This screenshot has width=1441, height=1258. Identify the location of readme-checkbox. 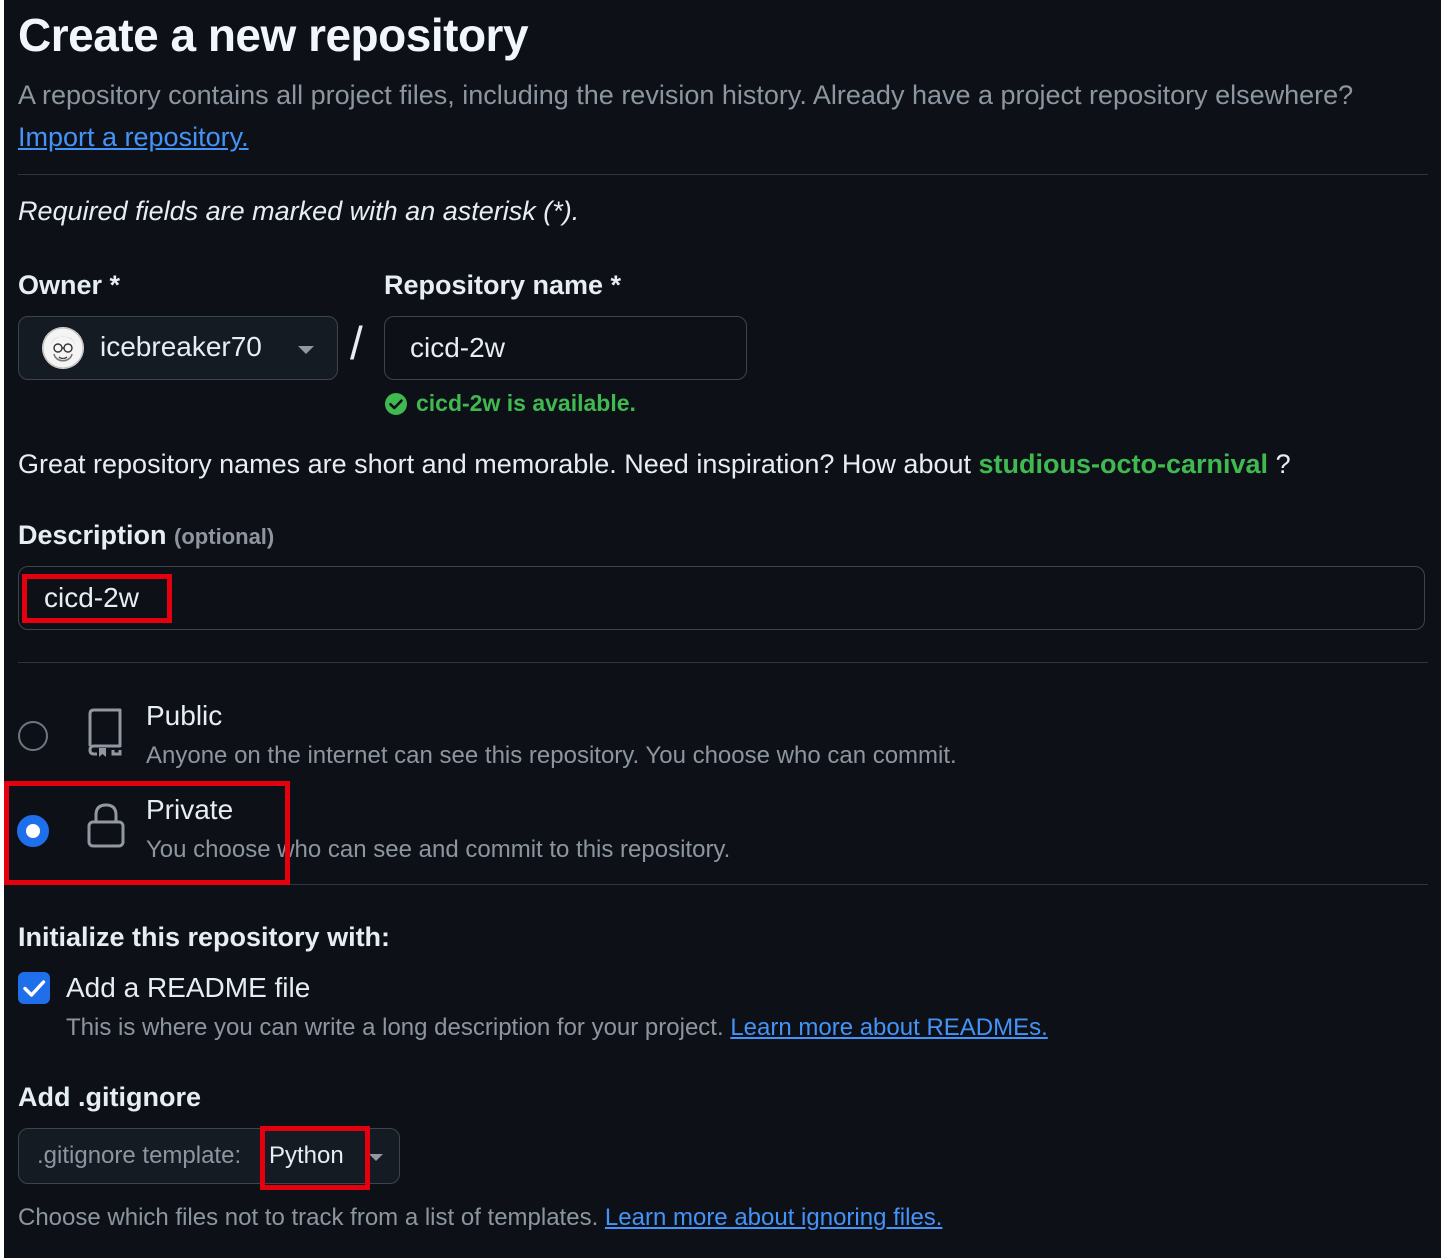
(34, 988).